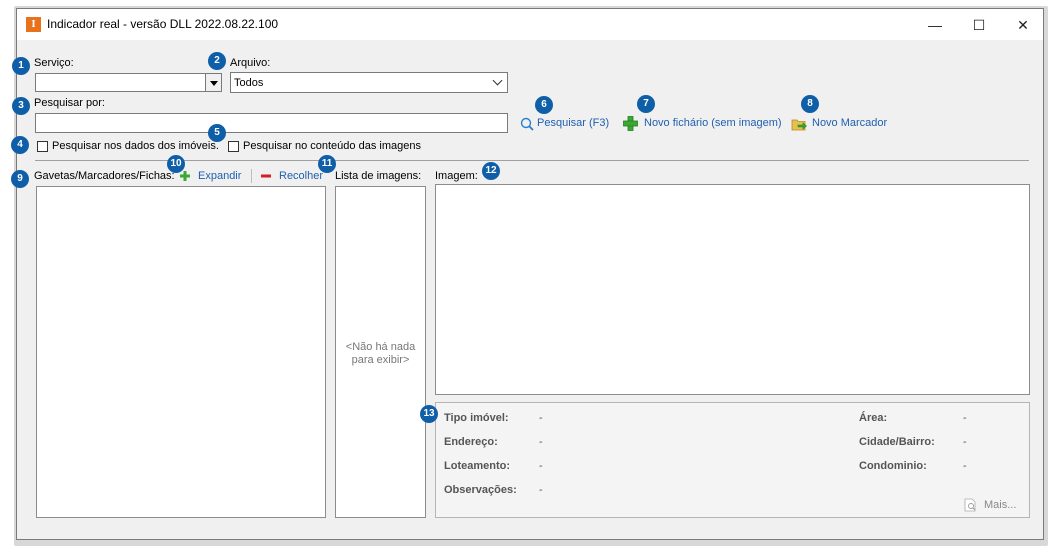  What do you see at coordinates (965, 442) in the screenshot?
I see `cidade-bairro-value: -` at bounding box center [965, 442].